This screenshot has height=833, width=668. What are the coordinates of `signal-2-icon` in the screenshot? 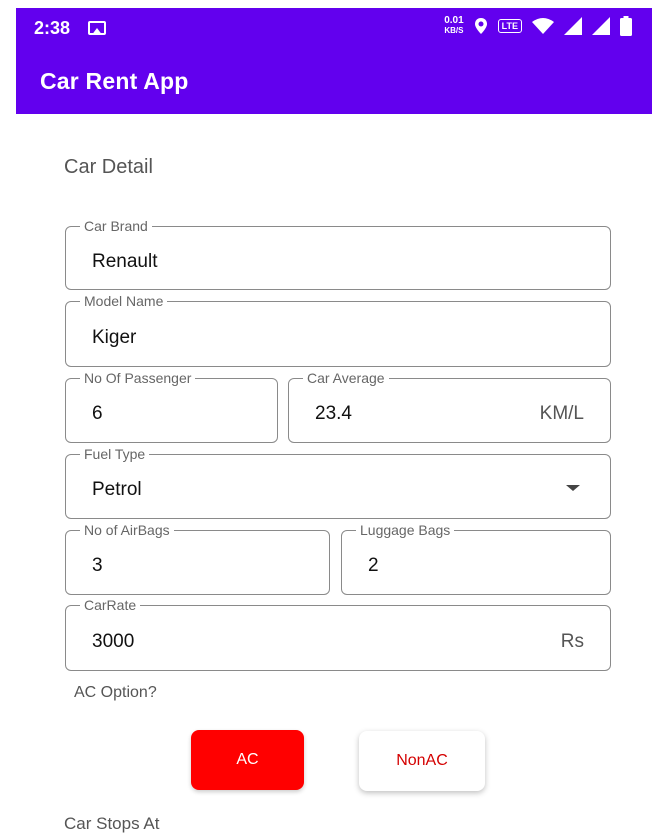 It's located at (601, 26).